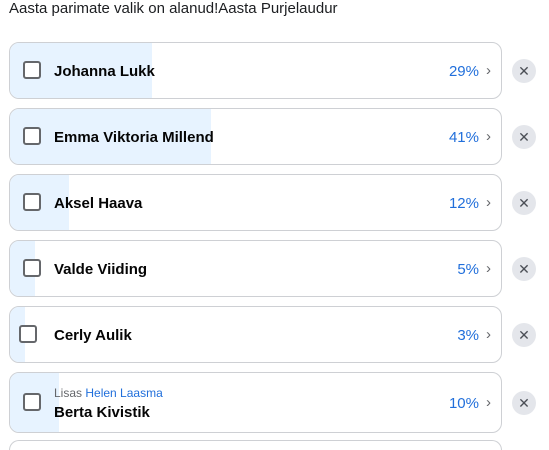  Describe the element at coordinates (255, 136) in the screenshot. I see `poll-option: Emma Viktoria Millend 41% ›` at that location.